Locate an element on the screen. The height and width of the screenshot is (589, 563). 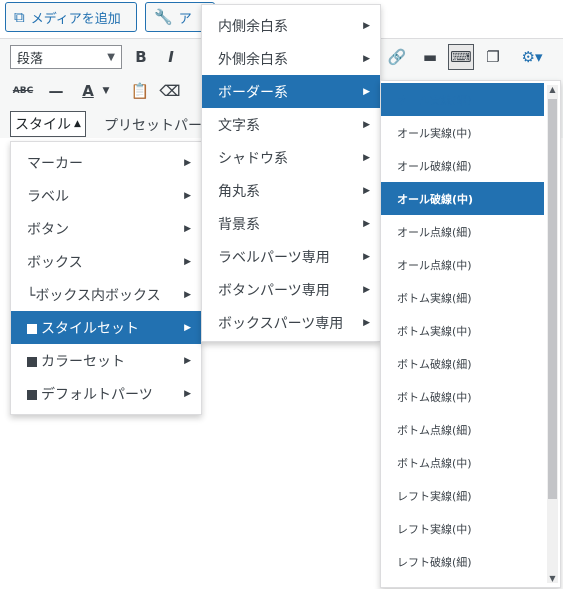
scroll-down-arrow-icon: ▼ is located at coordinates (552, 578).